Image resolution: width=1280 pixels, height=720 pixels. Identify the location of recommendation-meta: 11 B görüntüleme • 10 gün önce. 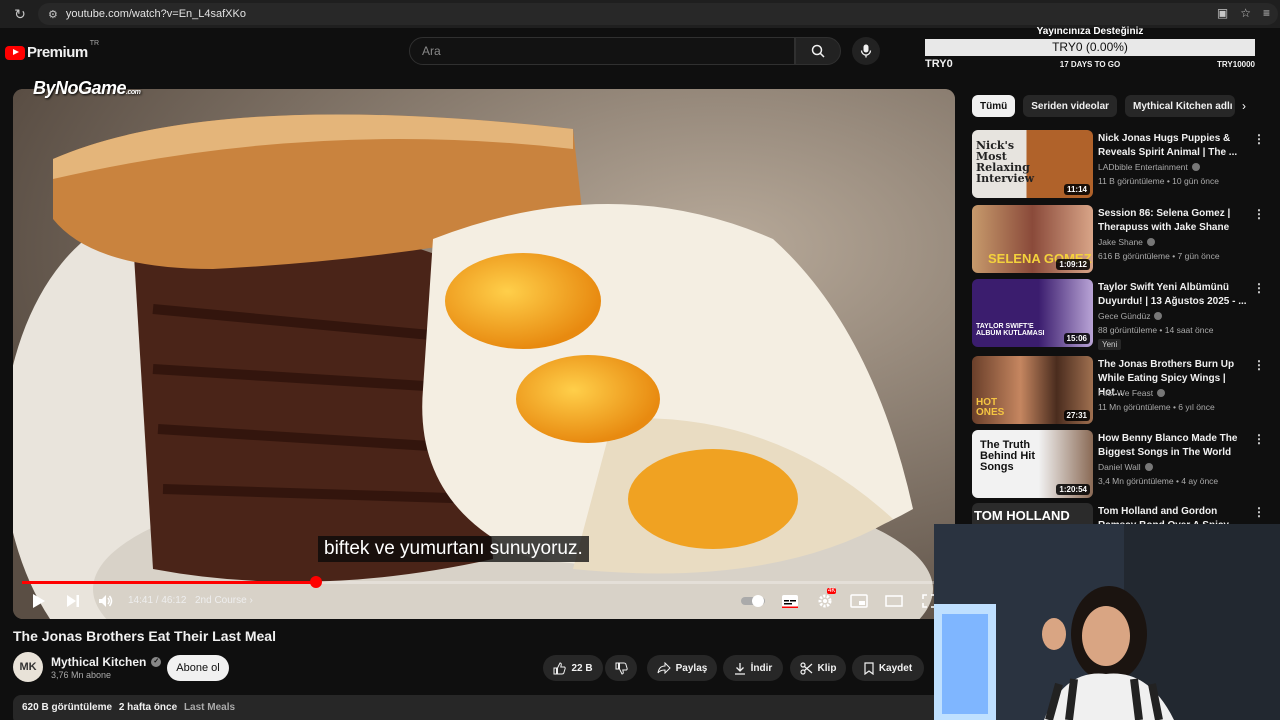
(1158, 181).